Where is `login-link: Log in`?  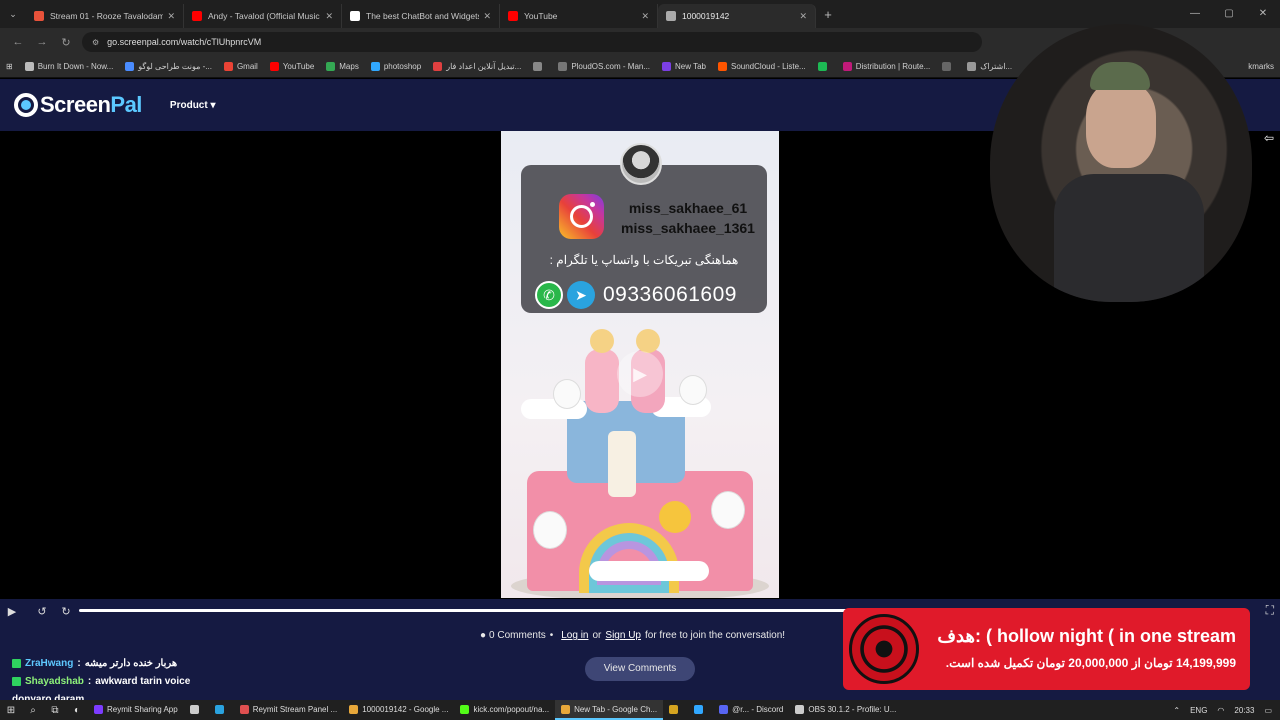 login-link: Log in is located at coordinates (574, 635).